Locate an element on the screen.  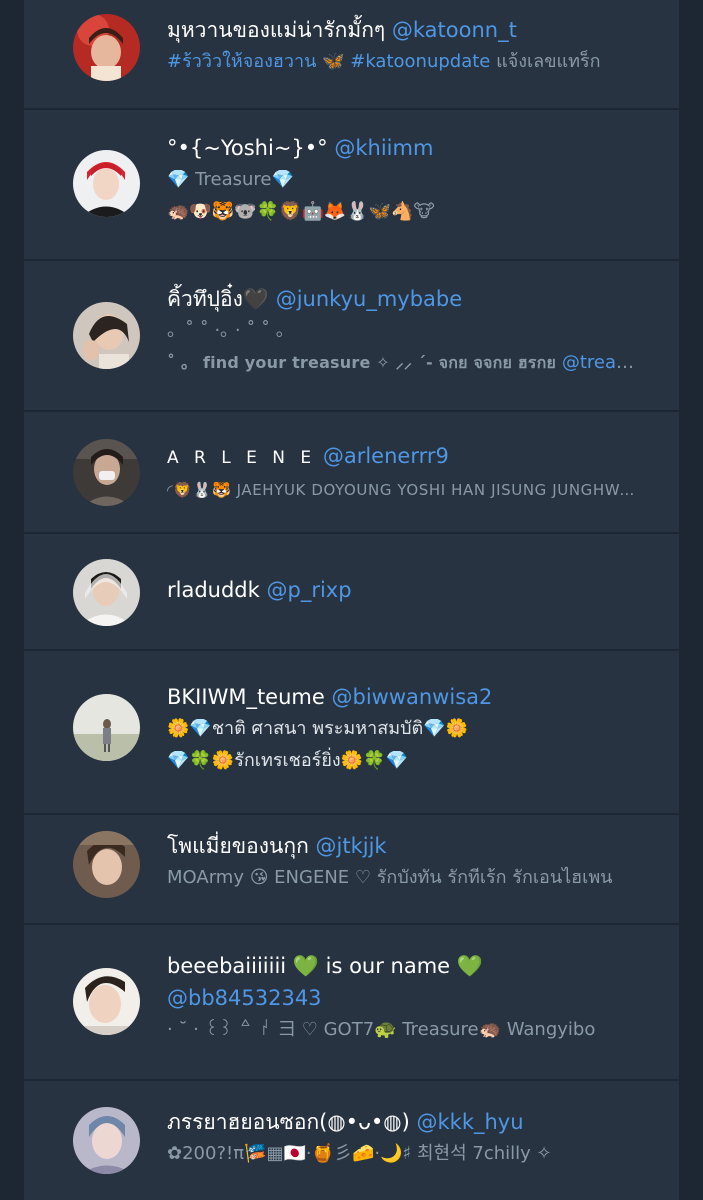
mention-link: @treasuremembers is located at coordinates (598, 362).